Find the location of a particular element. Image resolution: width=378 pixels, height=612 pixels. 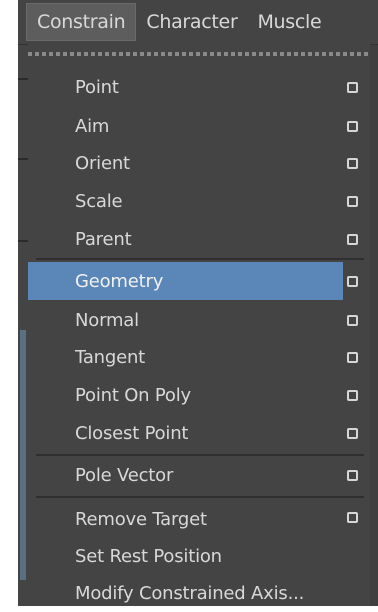

menu-muscle: Muscle is located at coordinates (289, 22).